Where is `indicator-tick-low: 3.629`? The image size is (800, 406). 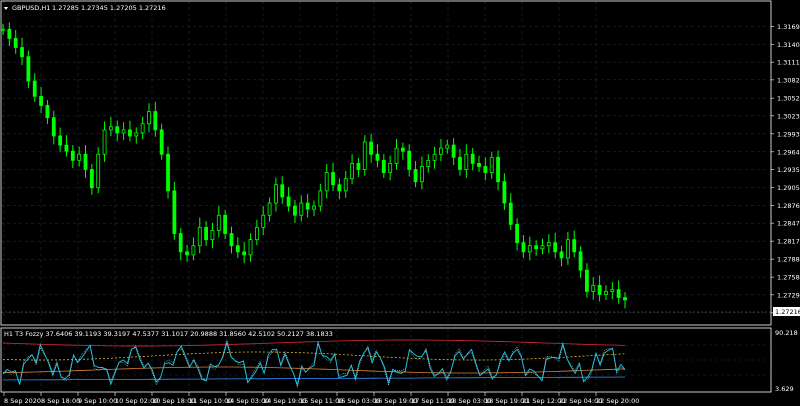
indicator-tick-low: 3.629 is located at coordinates (784, 389).